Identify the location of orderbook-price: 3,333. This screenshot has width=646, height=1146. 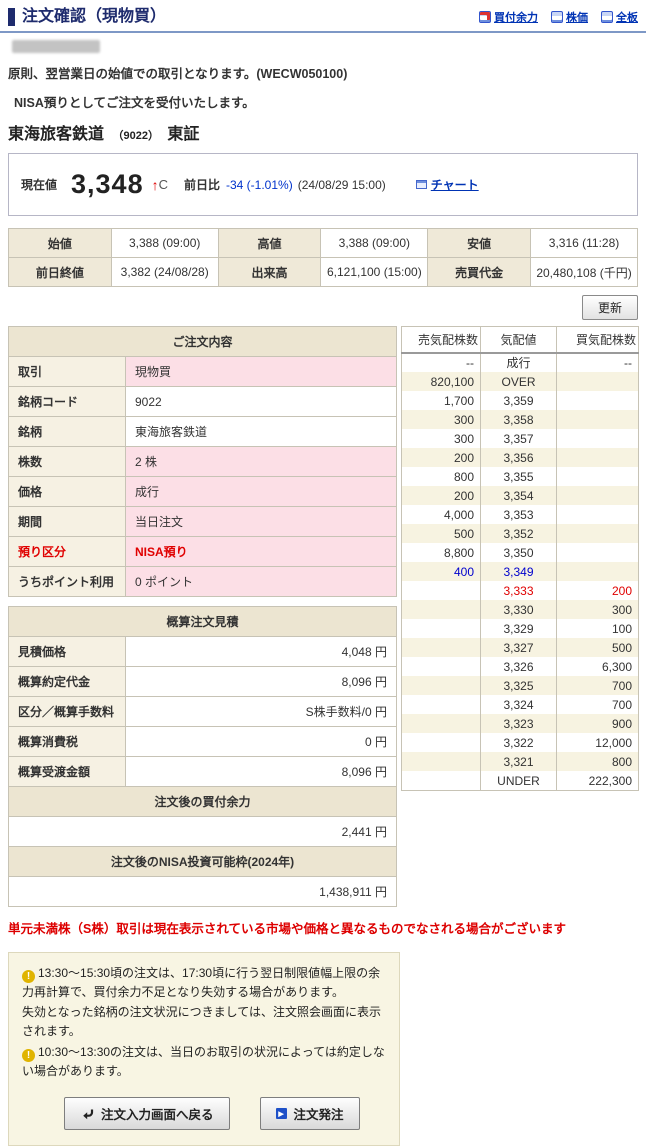
(518, 591).